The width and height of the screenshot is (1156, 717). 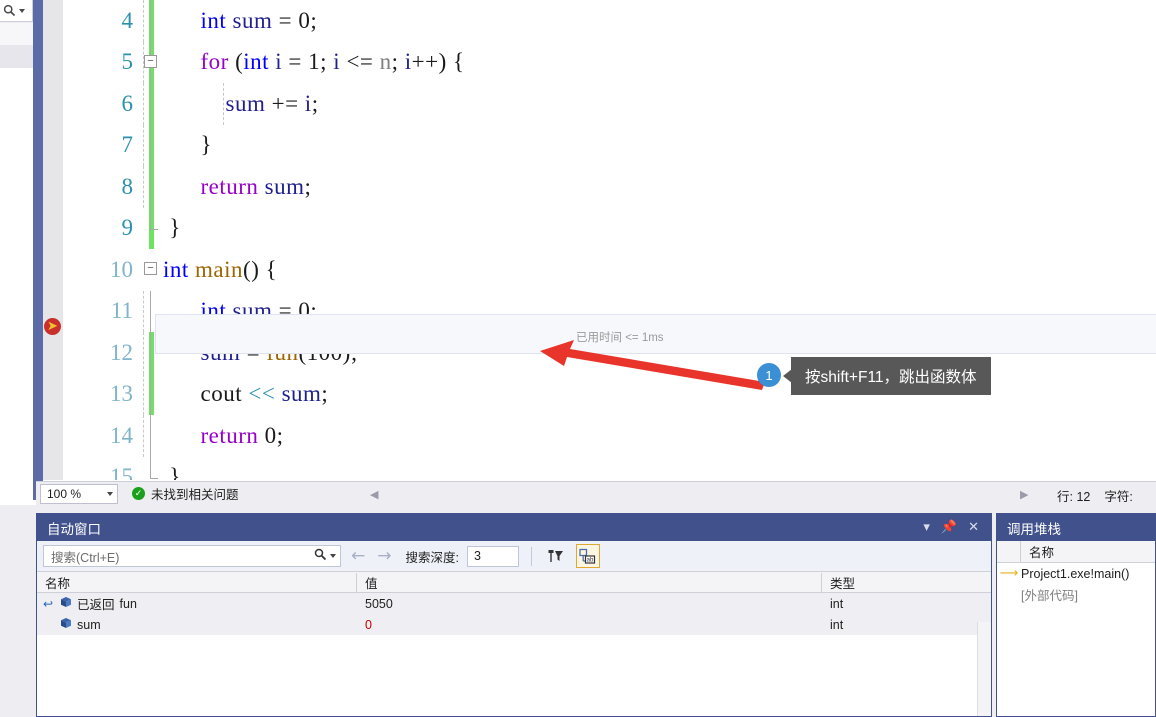 I want to click on pin-icon: 📌, so click(x=949, y=527).